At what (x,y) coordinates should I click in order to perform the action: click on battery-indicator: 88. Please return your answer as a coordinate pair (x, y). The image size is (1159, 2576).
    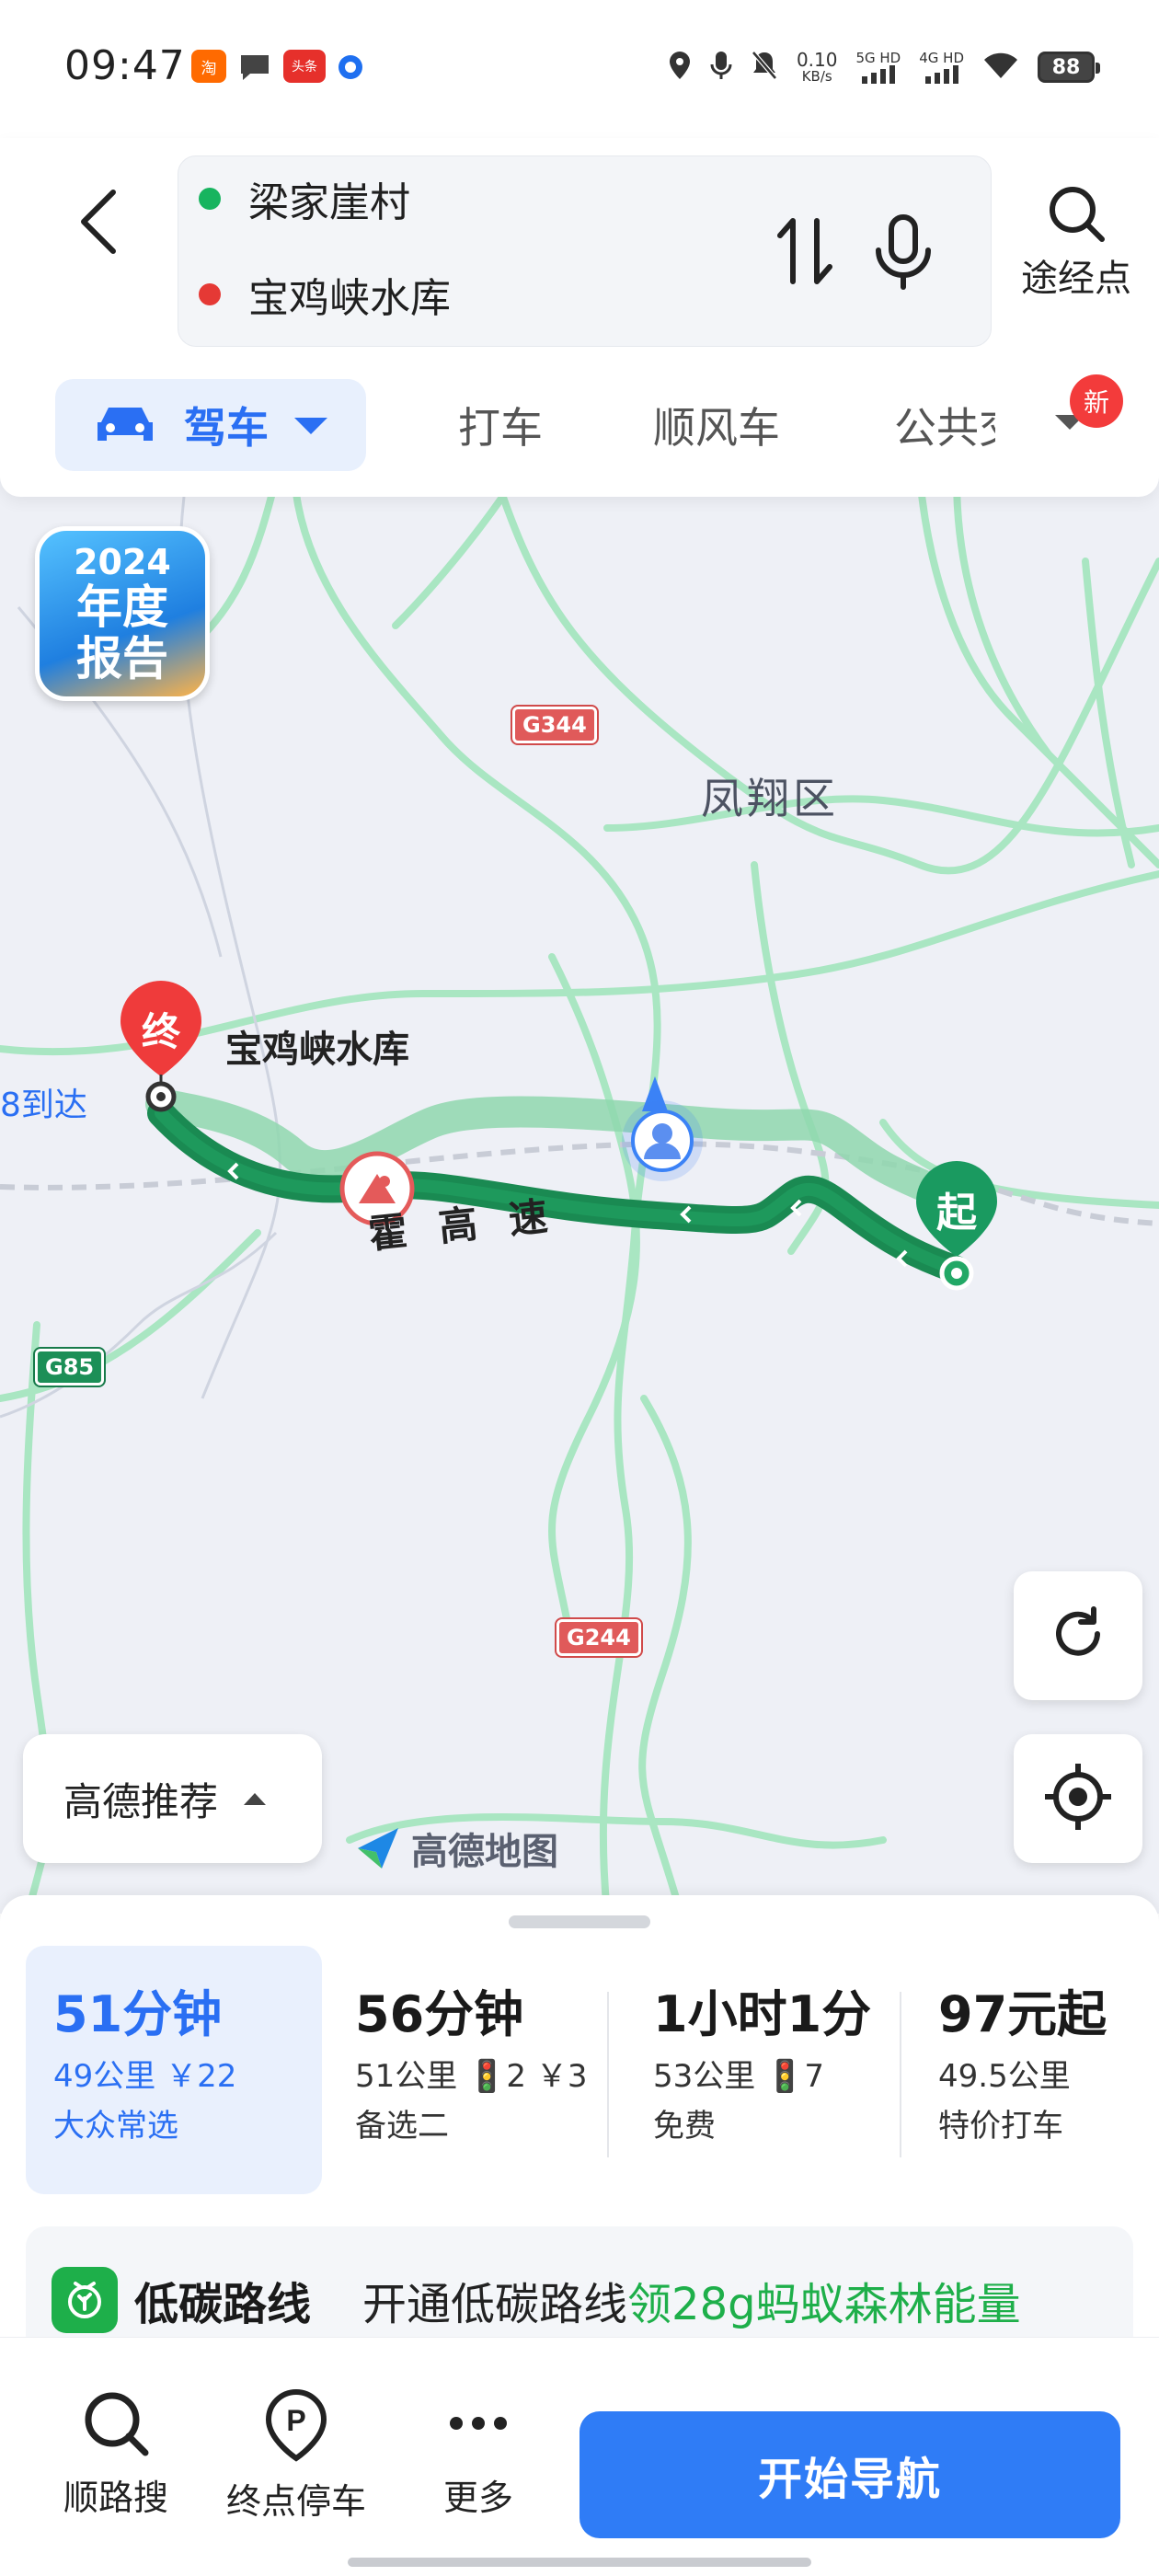
    Looking at the image, I should click on (1069, 67).